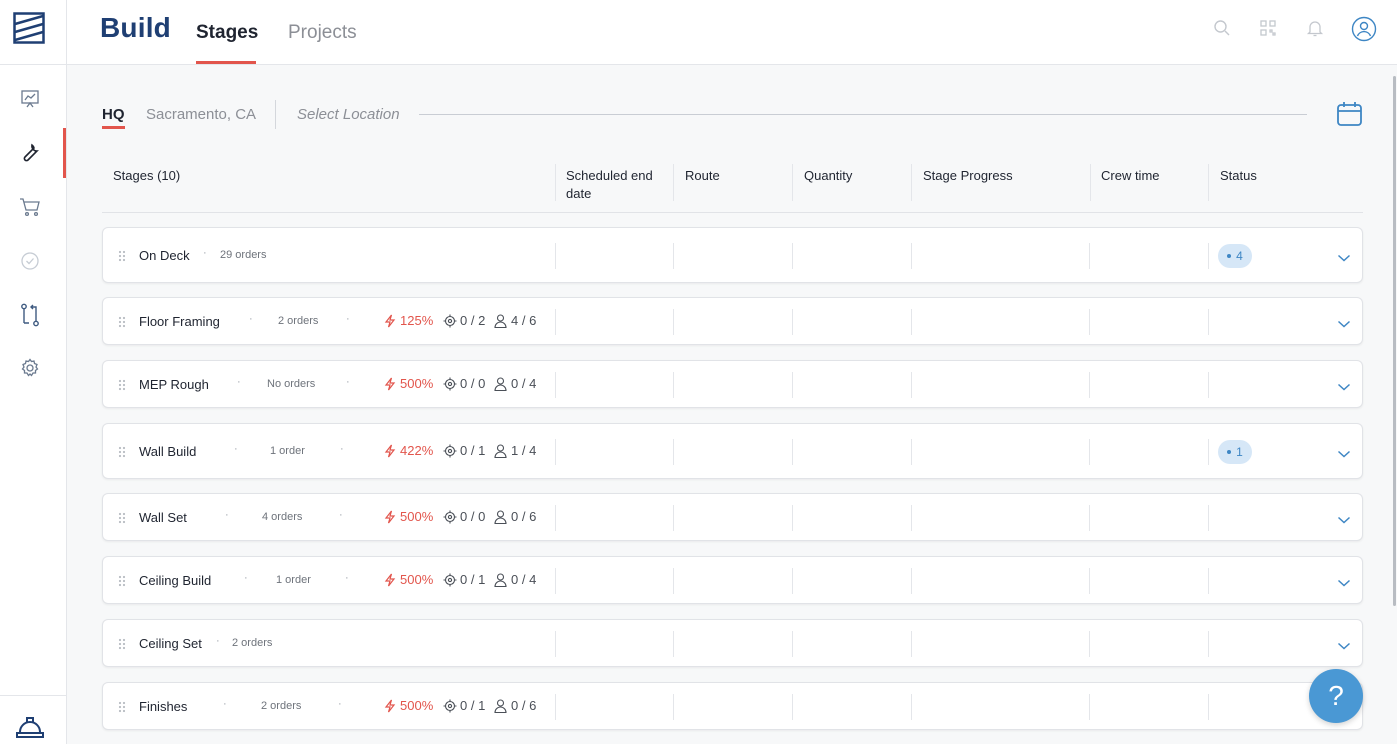 The image size is (1397, 744). Describe the element at coordinates (408, 450) in the screenshot. I see `stage-performance: 422%` at that location.